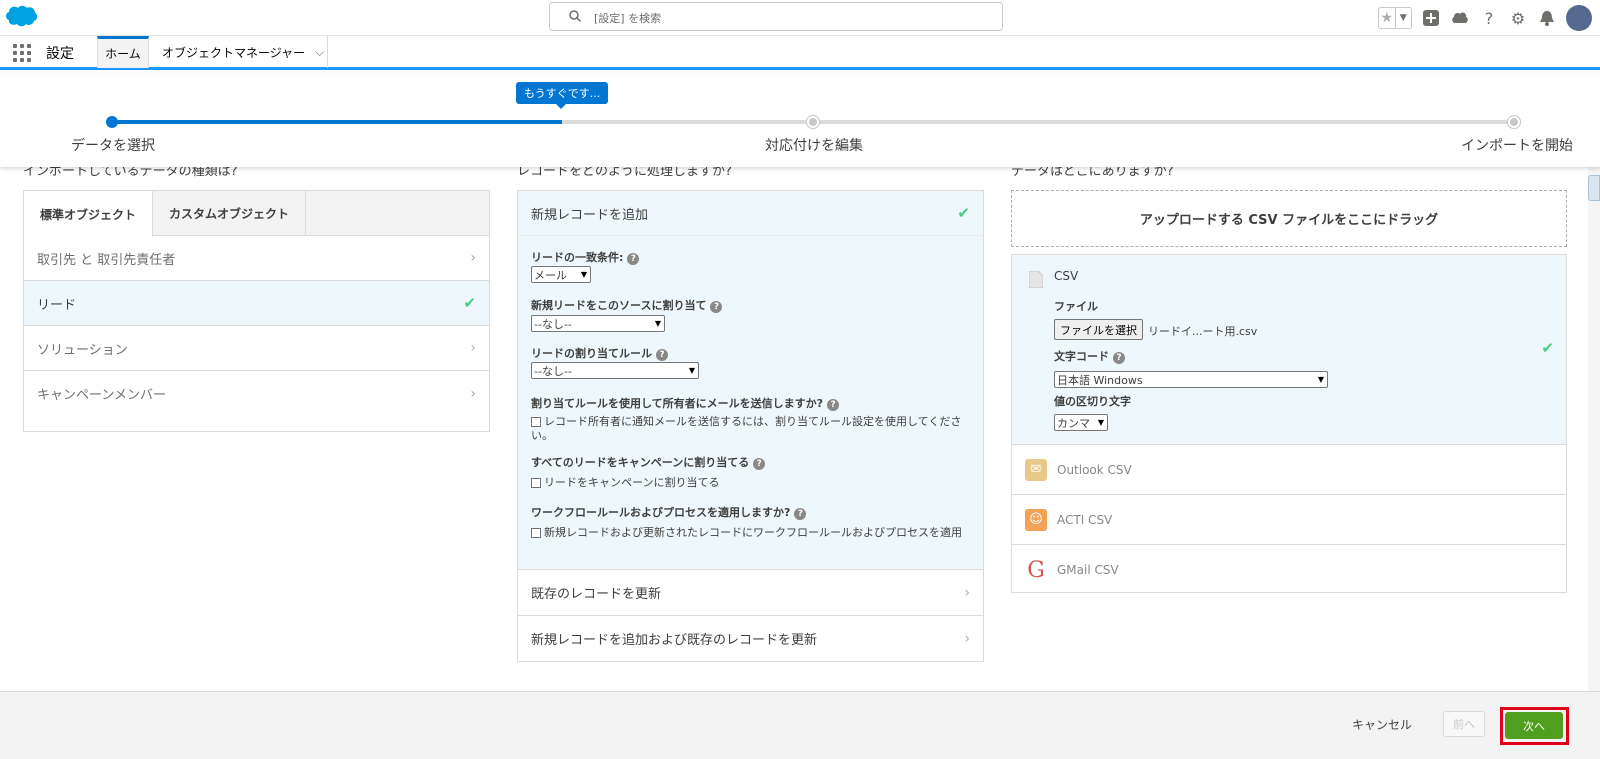 This screenshot has height=759, width=1600. I want to click on match-criteria-select: メール ▼, so click(561, 274).